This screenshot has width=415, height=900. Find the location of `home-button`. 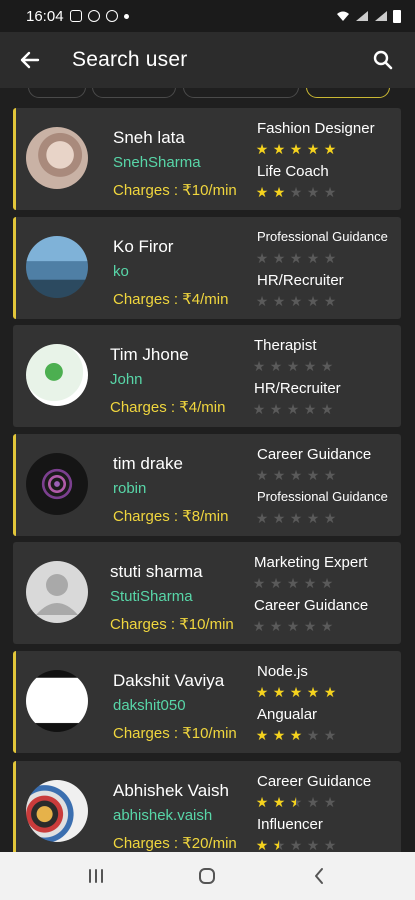

home-button is located at coordinates (207, 876).